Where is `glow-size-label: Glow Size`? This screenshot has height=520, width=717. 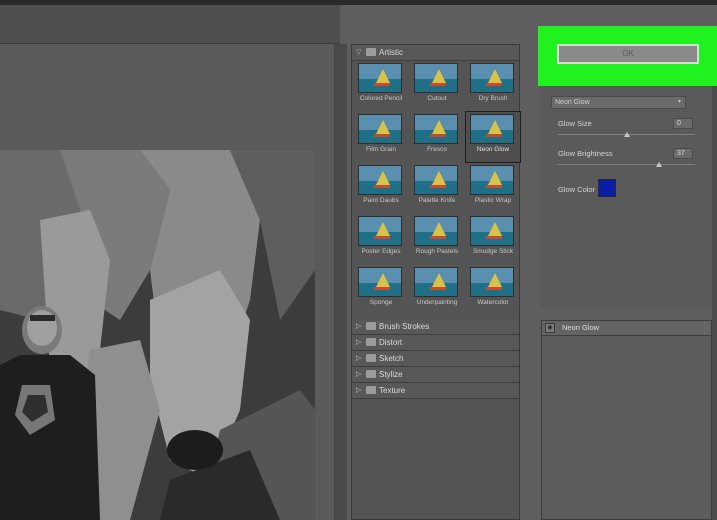
glow-size-label: Glow Size is located at coordinates (575, 123).